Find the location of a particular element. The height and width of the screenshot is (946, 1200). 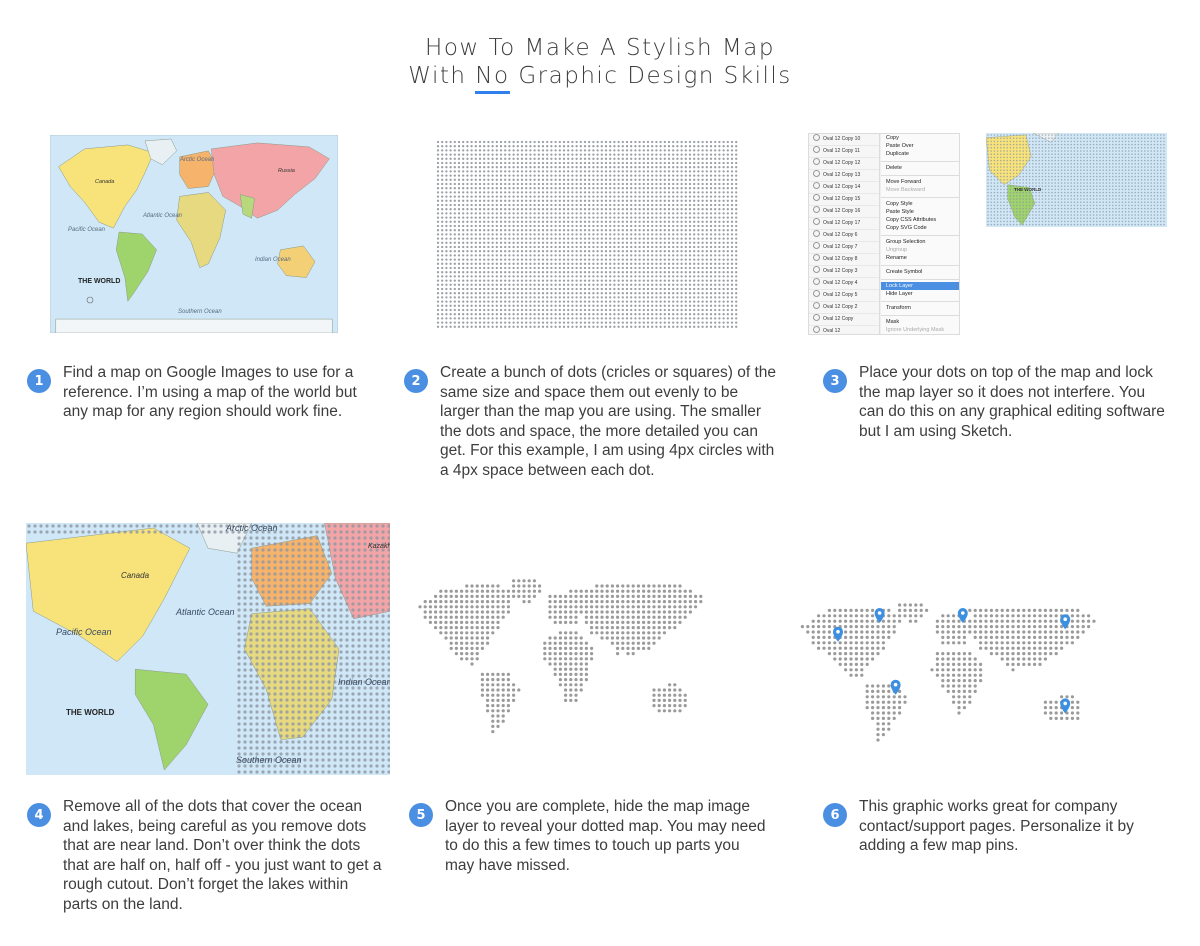

layer-item: Oval 12 Copy 10 is located at coordinates (844, 140).